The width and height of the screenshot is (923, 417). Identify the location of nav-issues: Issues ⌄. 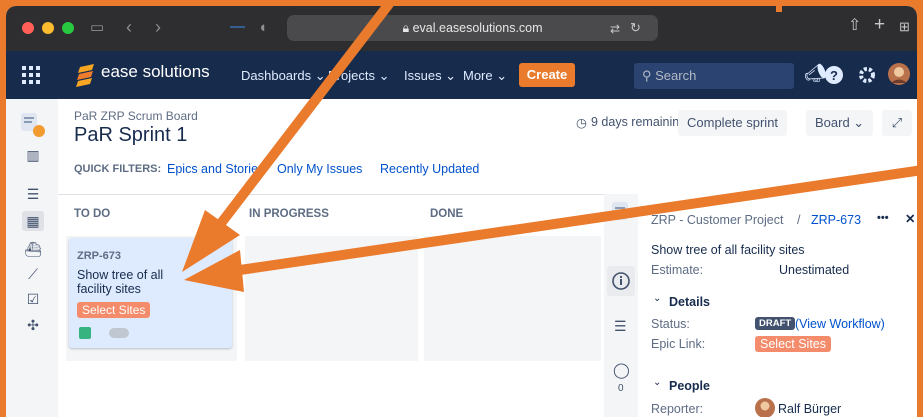
(430, 76).